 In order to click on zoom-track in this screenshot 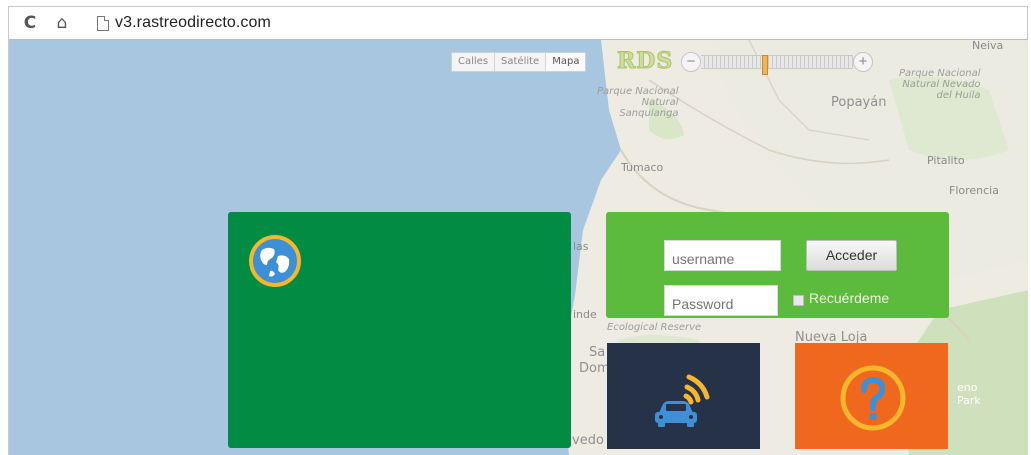, I will do `click(777, 62)`.